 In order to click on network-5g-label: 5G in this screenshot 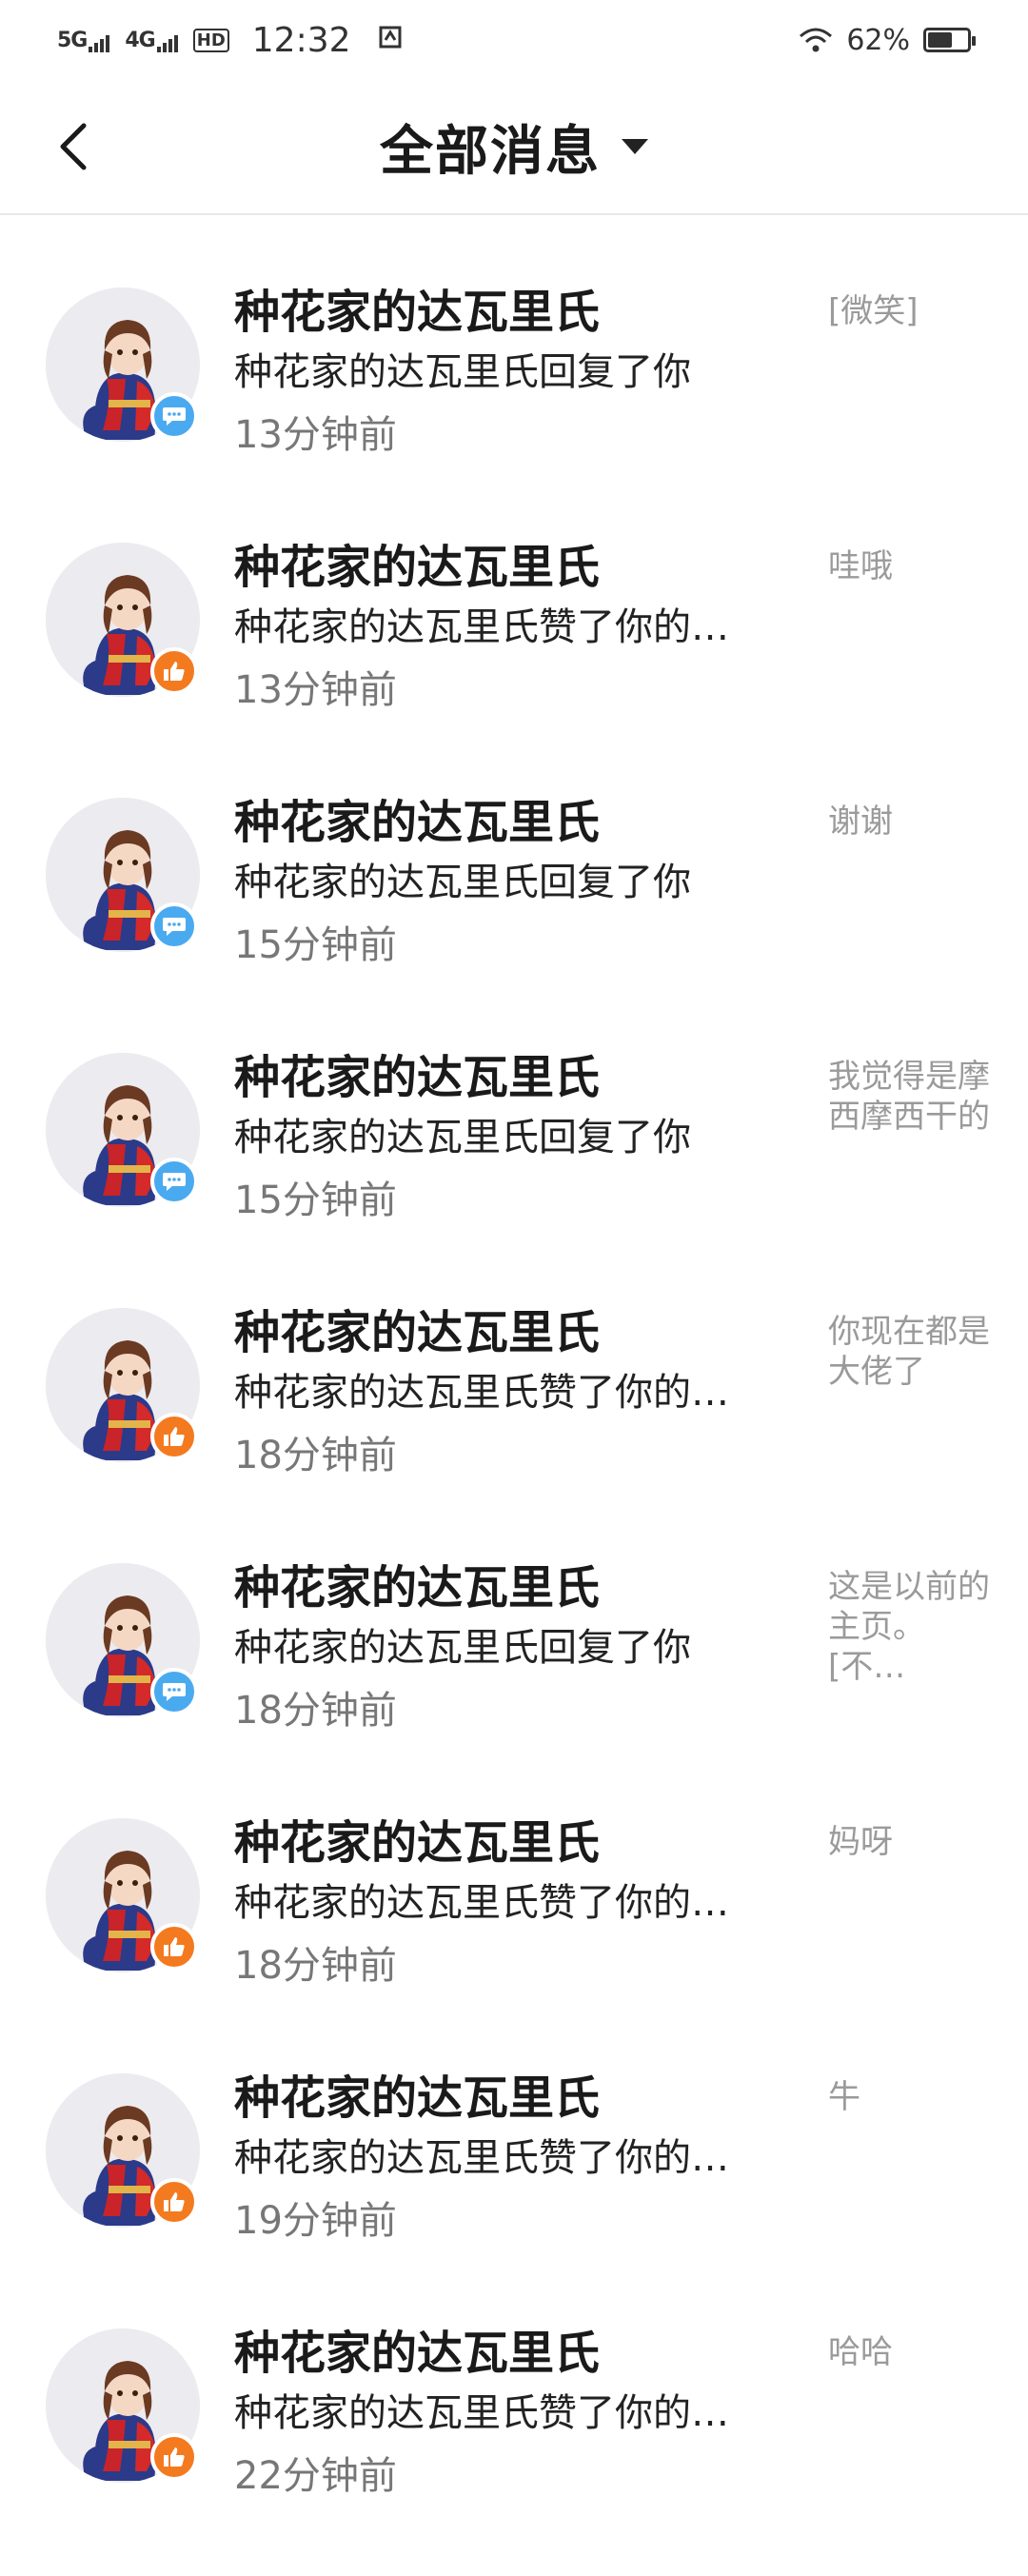, I will do `click(73, 40)`.